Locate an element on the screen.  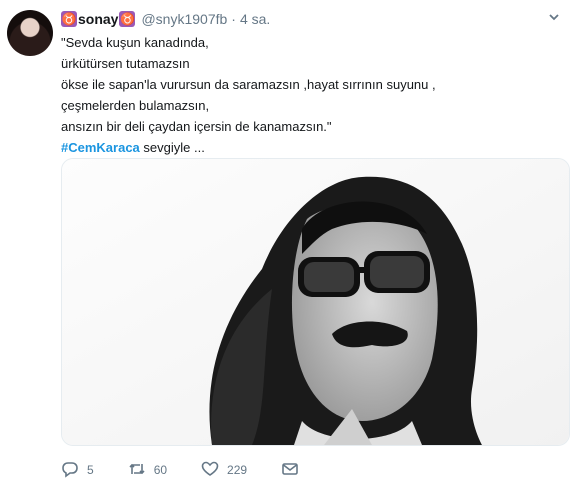
tweet-text-line: ürkütürsen tutamazsın is located at coordinates (125, 63).